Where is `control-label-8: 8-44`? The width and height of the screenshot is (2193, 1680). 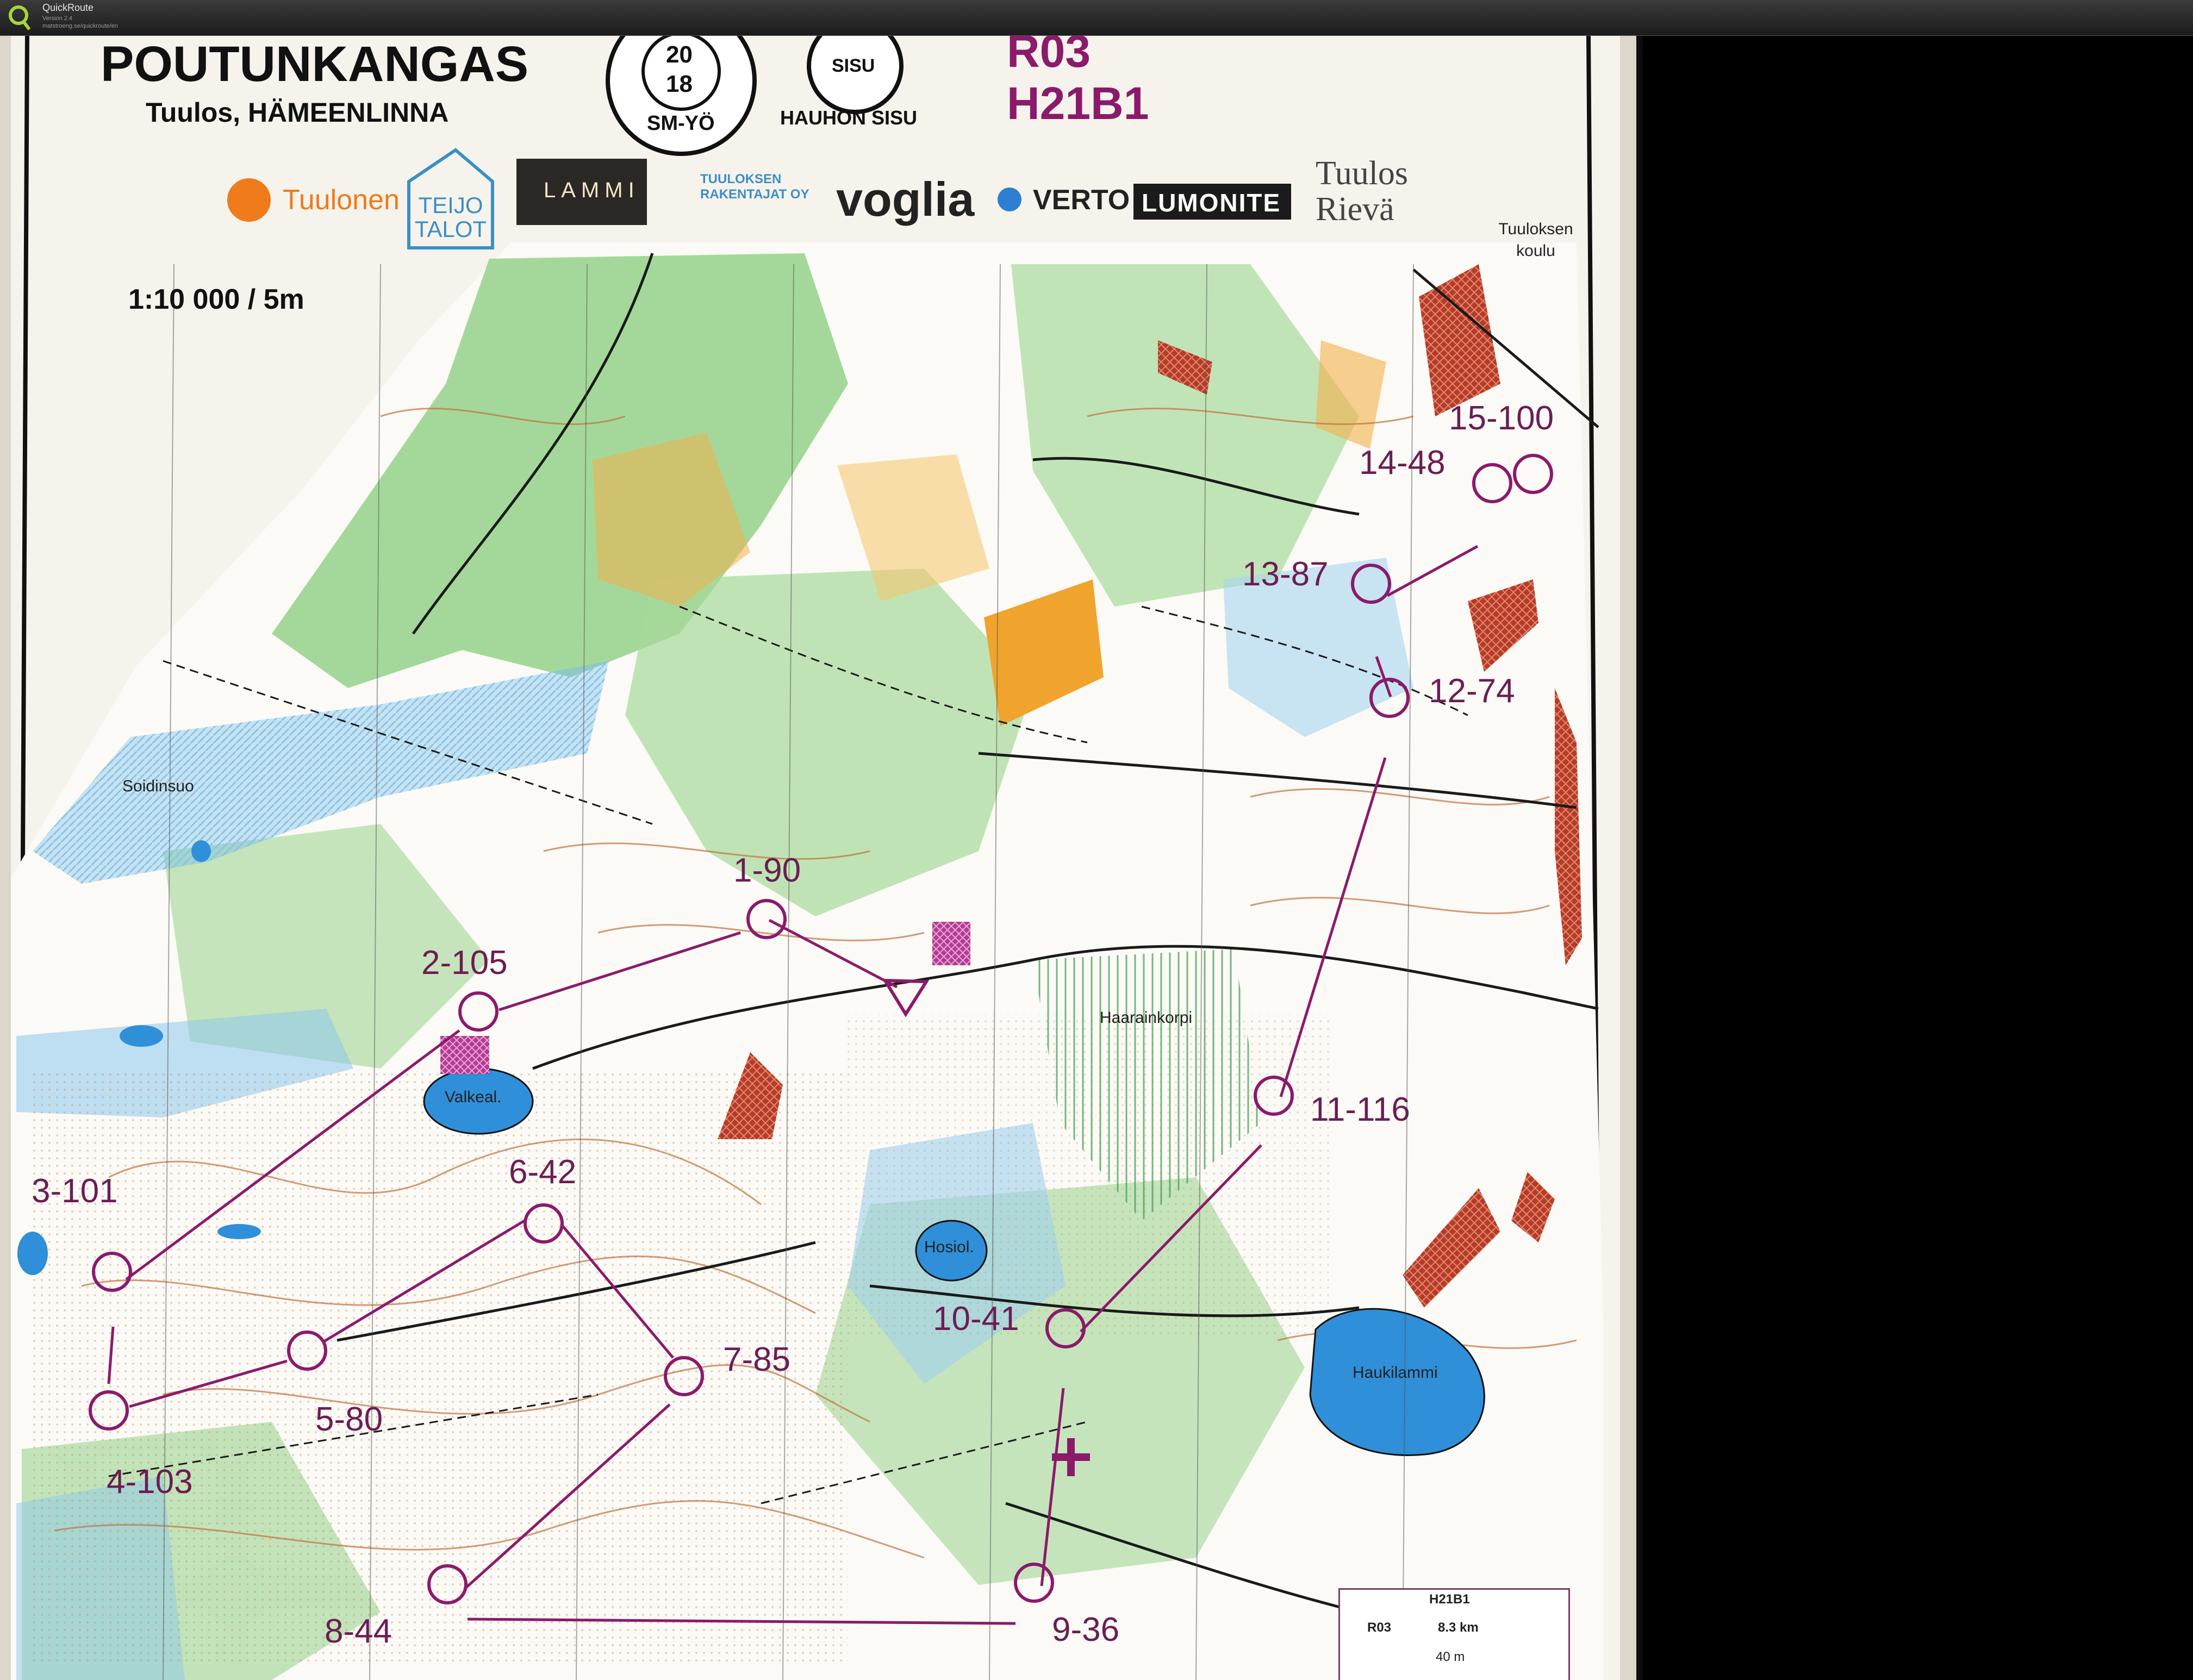
control-label-8: 8-44 is located at coordinates (359, 1631).